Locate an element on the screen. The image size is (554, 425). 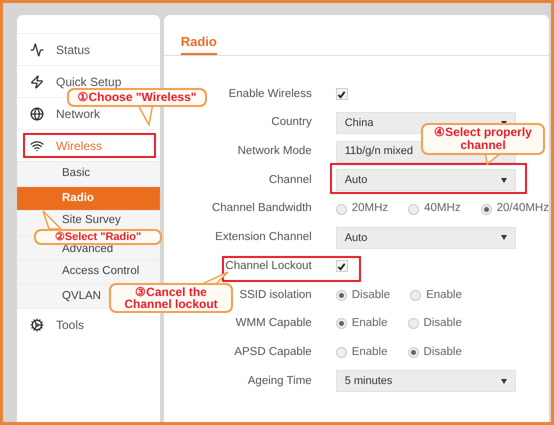
field-label: Ageing Time is located at coordinates (280, 381).